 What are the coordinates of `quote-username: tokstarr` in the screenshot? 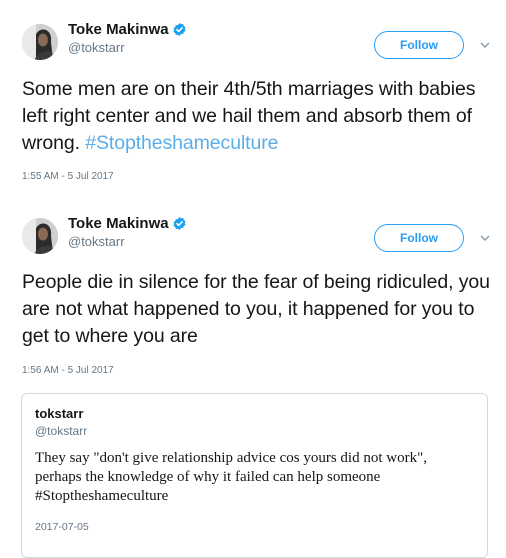 It's located at (59, 413).